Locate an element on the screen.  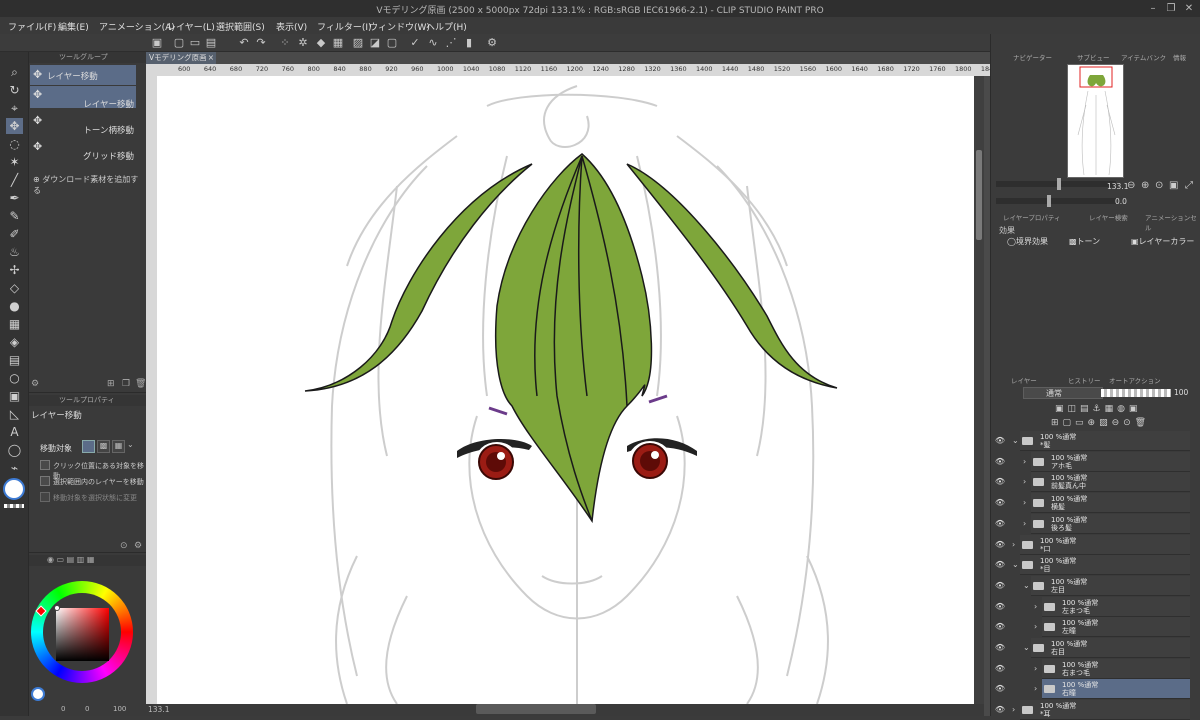
crop-icon: ◪ is located at coordinates (375, 43).